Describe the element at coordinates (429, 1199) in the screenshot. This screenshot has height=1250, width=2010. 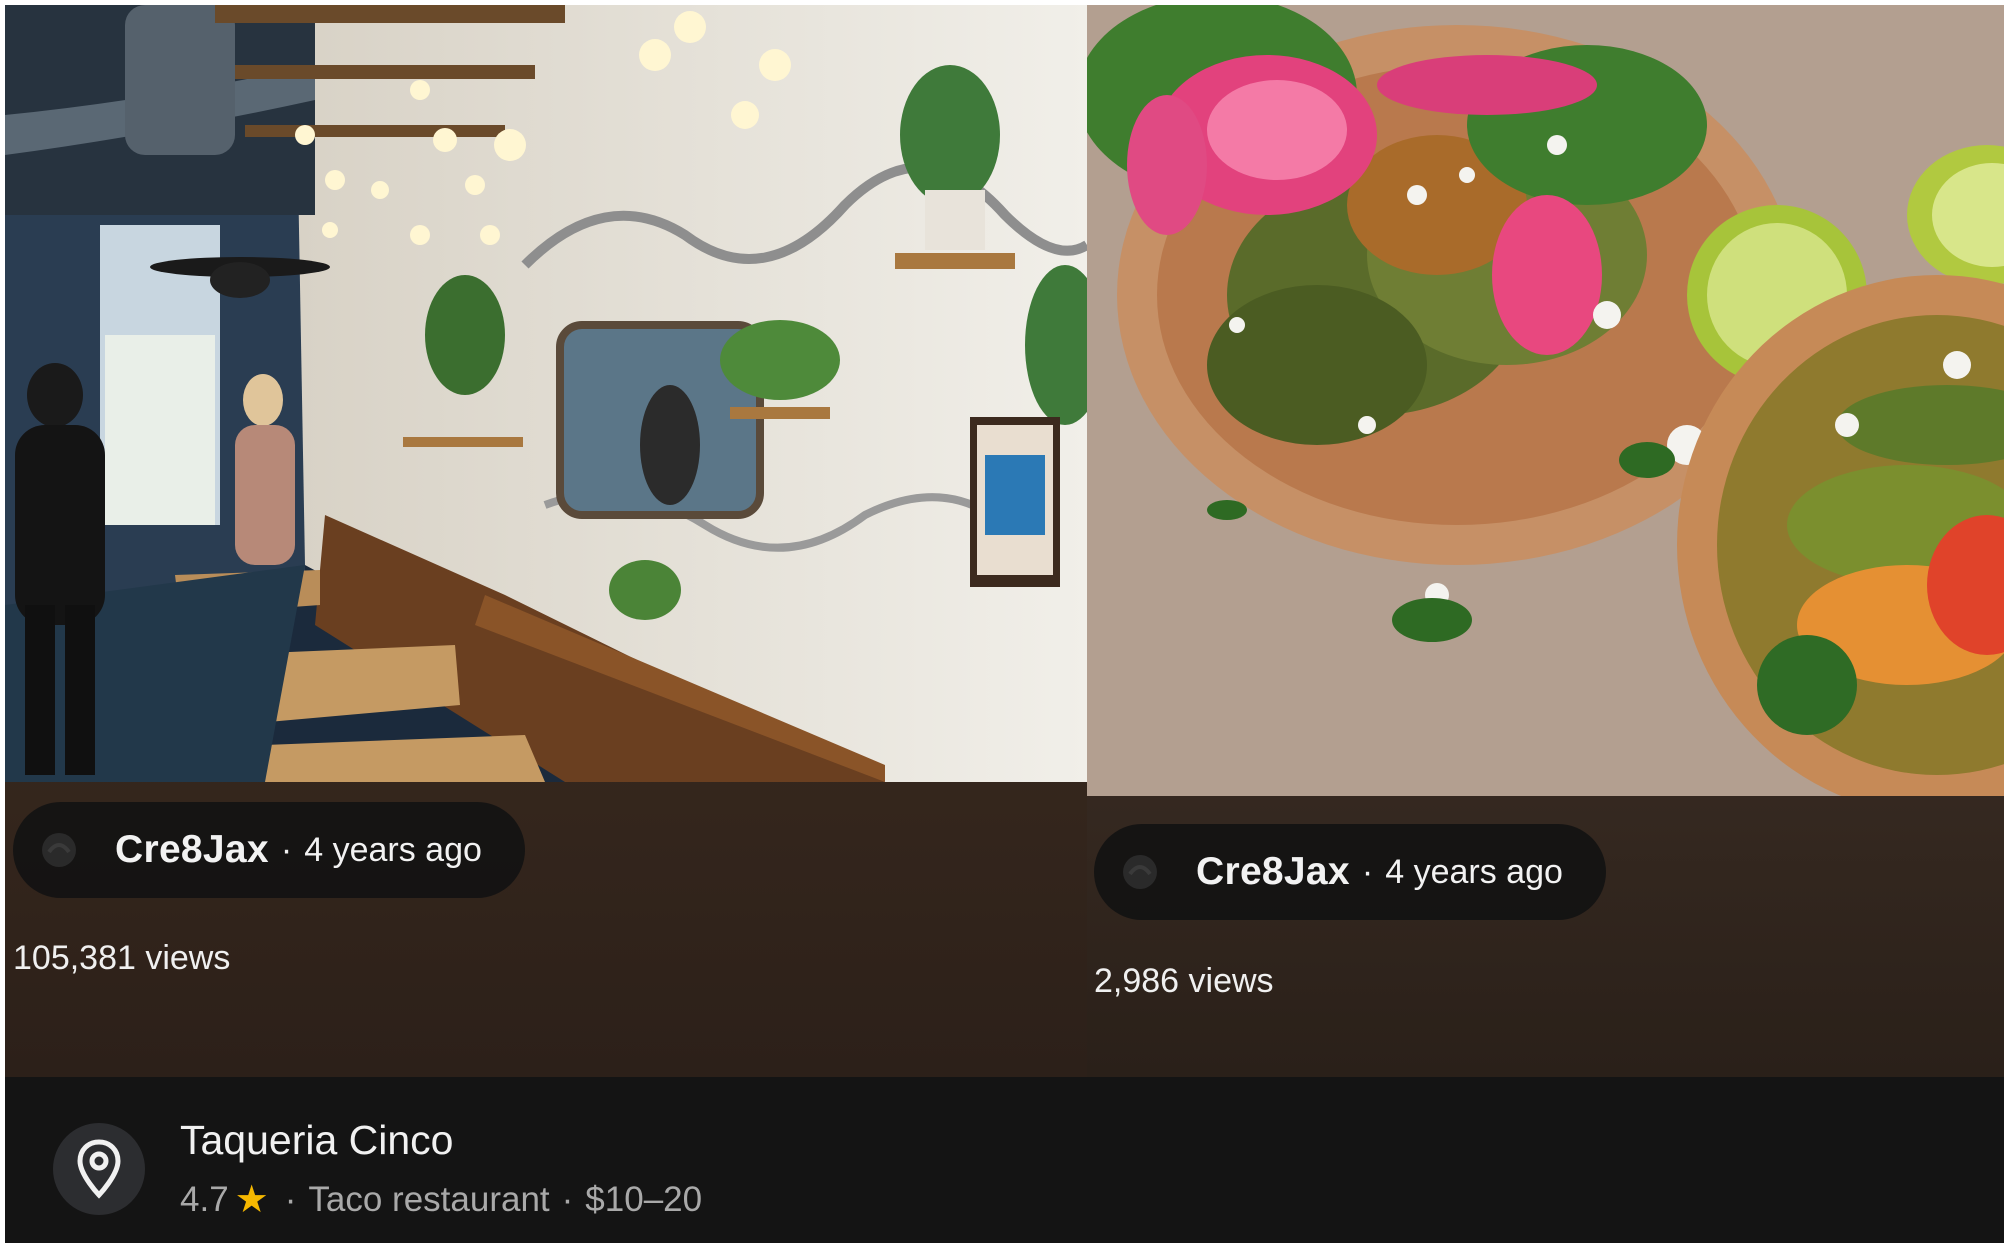
I see `place-category: Taco restaurant` at that location.